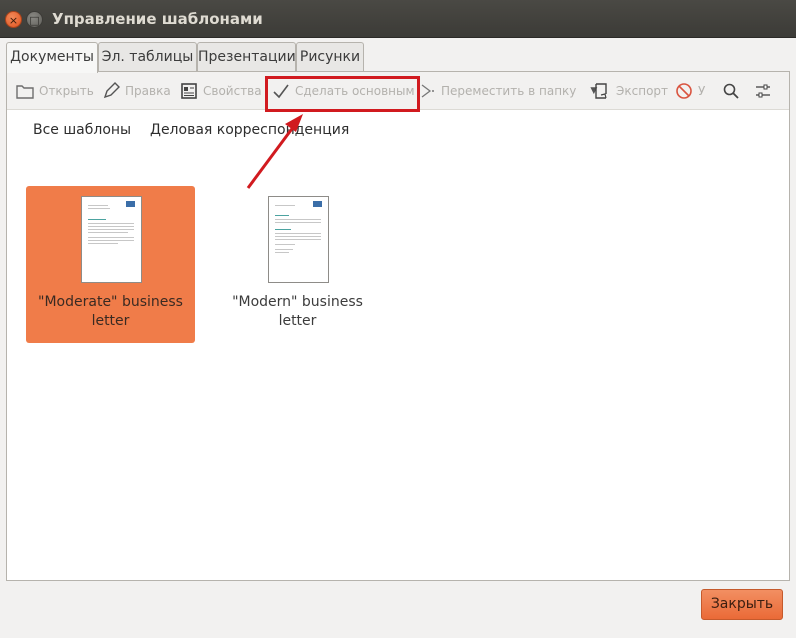  What do you see at coordinates (297, 311) in the screenshot?
I see `template-label: "Modern" business letter` at bounding box center [297, 311].